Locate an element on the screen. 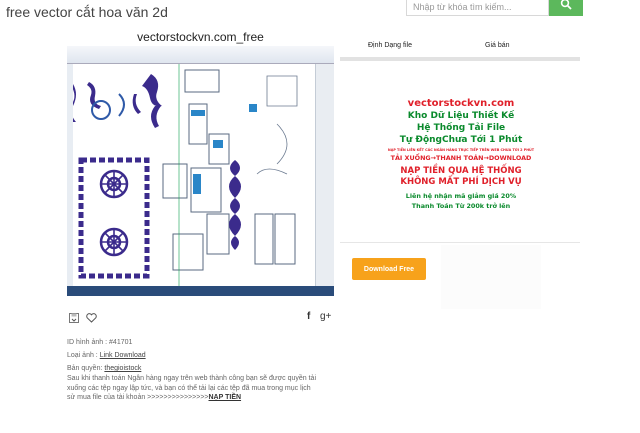 This screenshot has height=433, width=640. promo-line: TẢI XUỐNG→THANH TOÁN→DOWNLOAD is located at coordinates (461, 158).